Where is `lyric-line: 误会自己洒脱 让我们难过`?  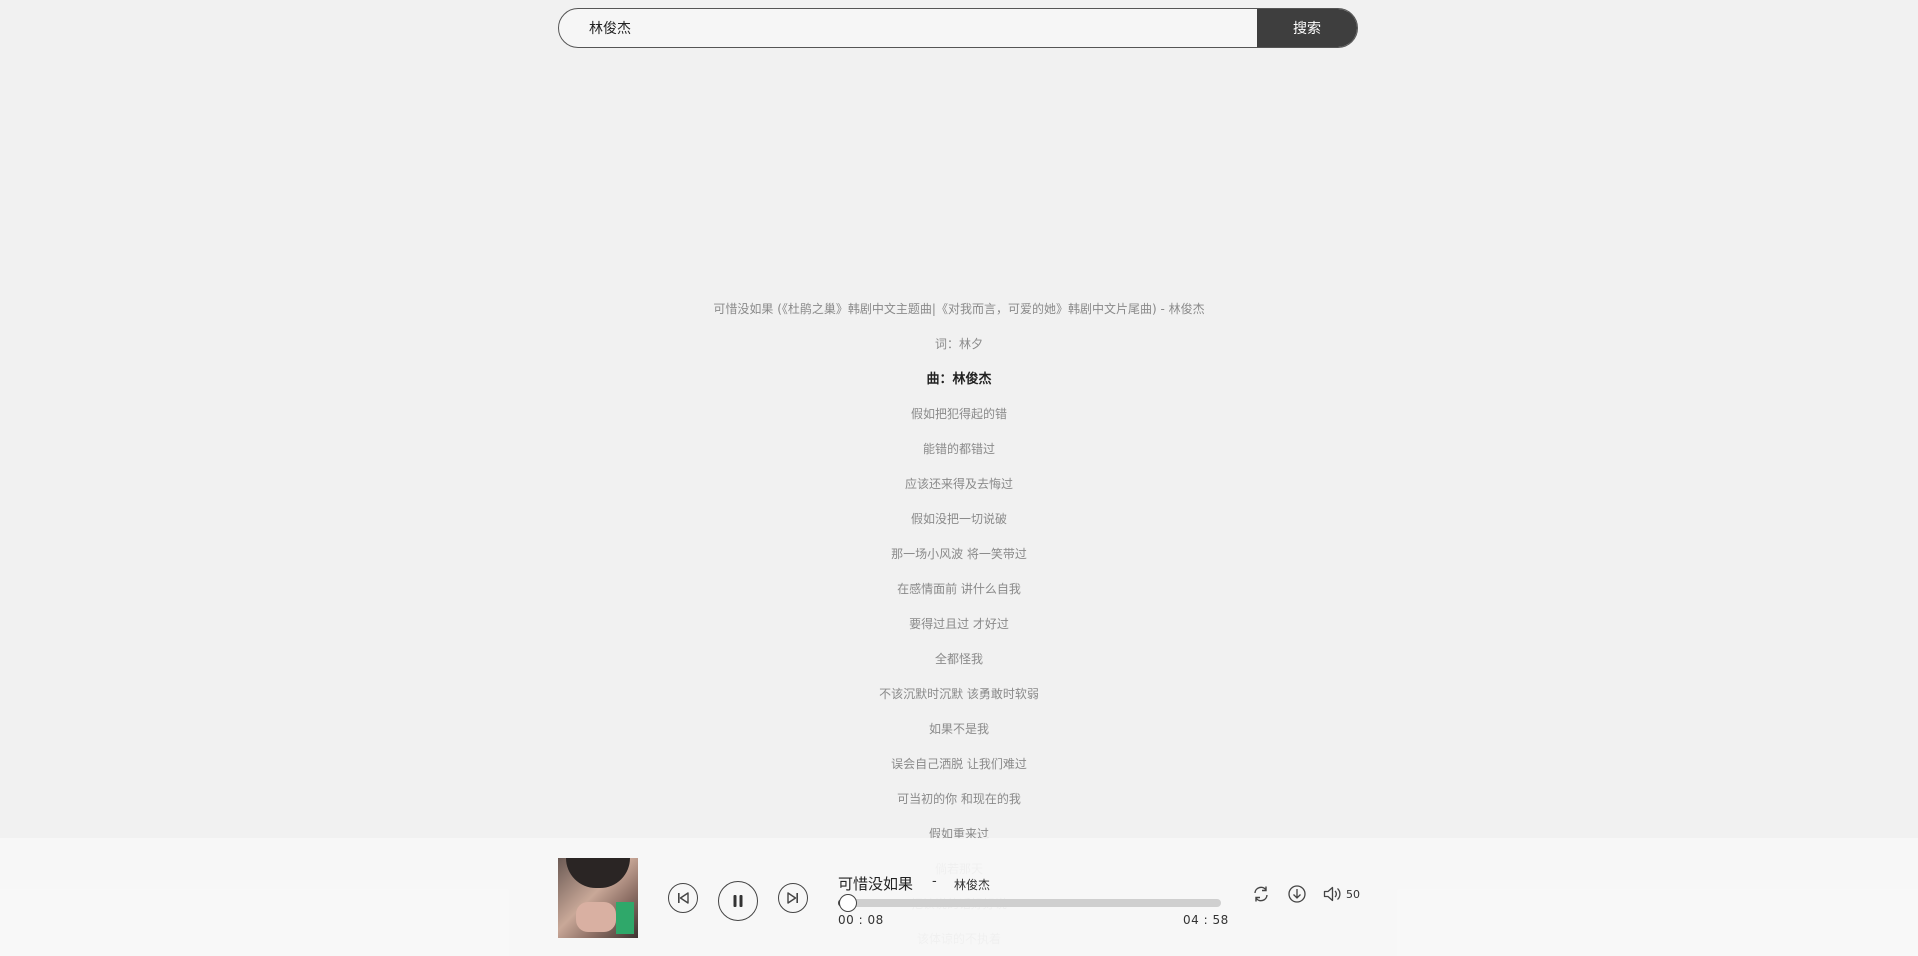 lyric-line: 误会自己洒脱 让我们难过 is located at coordinates (959, 764).